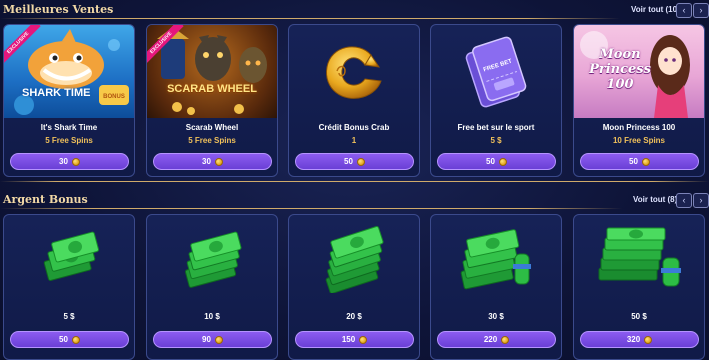 Image resolution: width=709 pixels, height=360 pixels. I want to click on section-bonus-money: Argent Bonus Voir tout (8) ‹ ›, so click(354, 200).